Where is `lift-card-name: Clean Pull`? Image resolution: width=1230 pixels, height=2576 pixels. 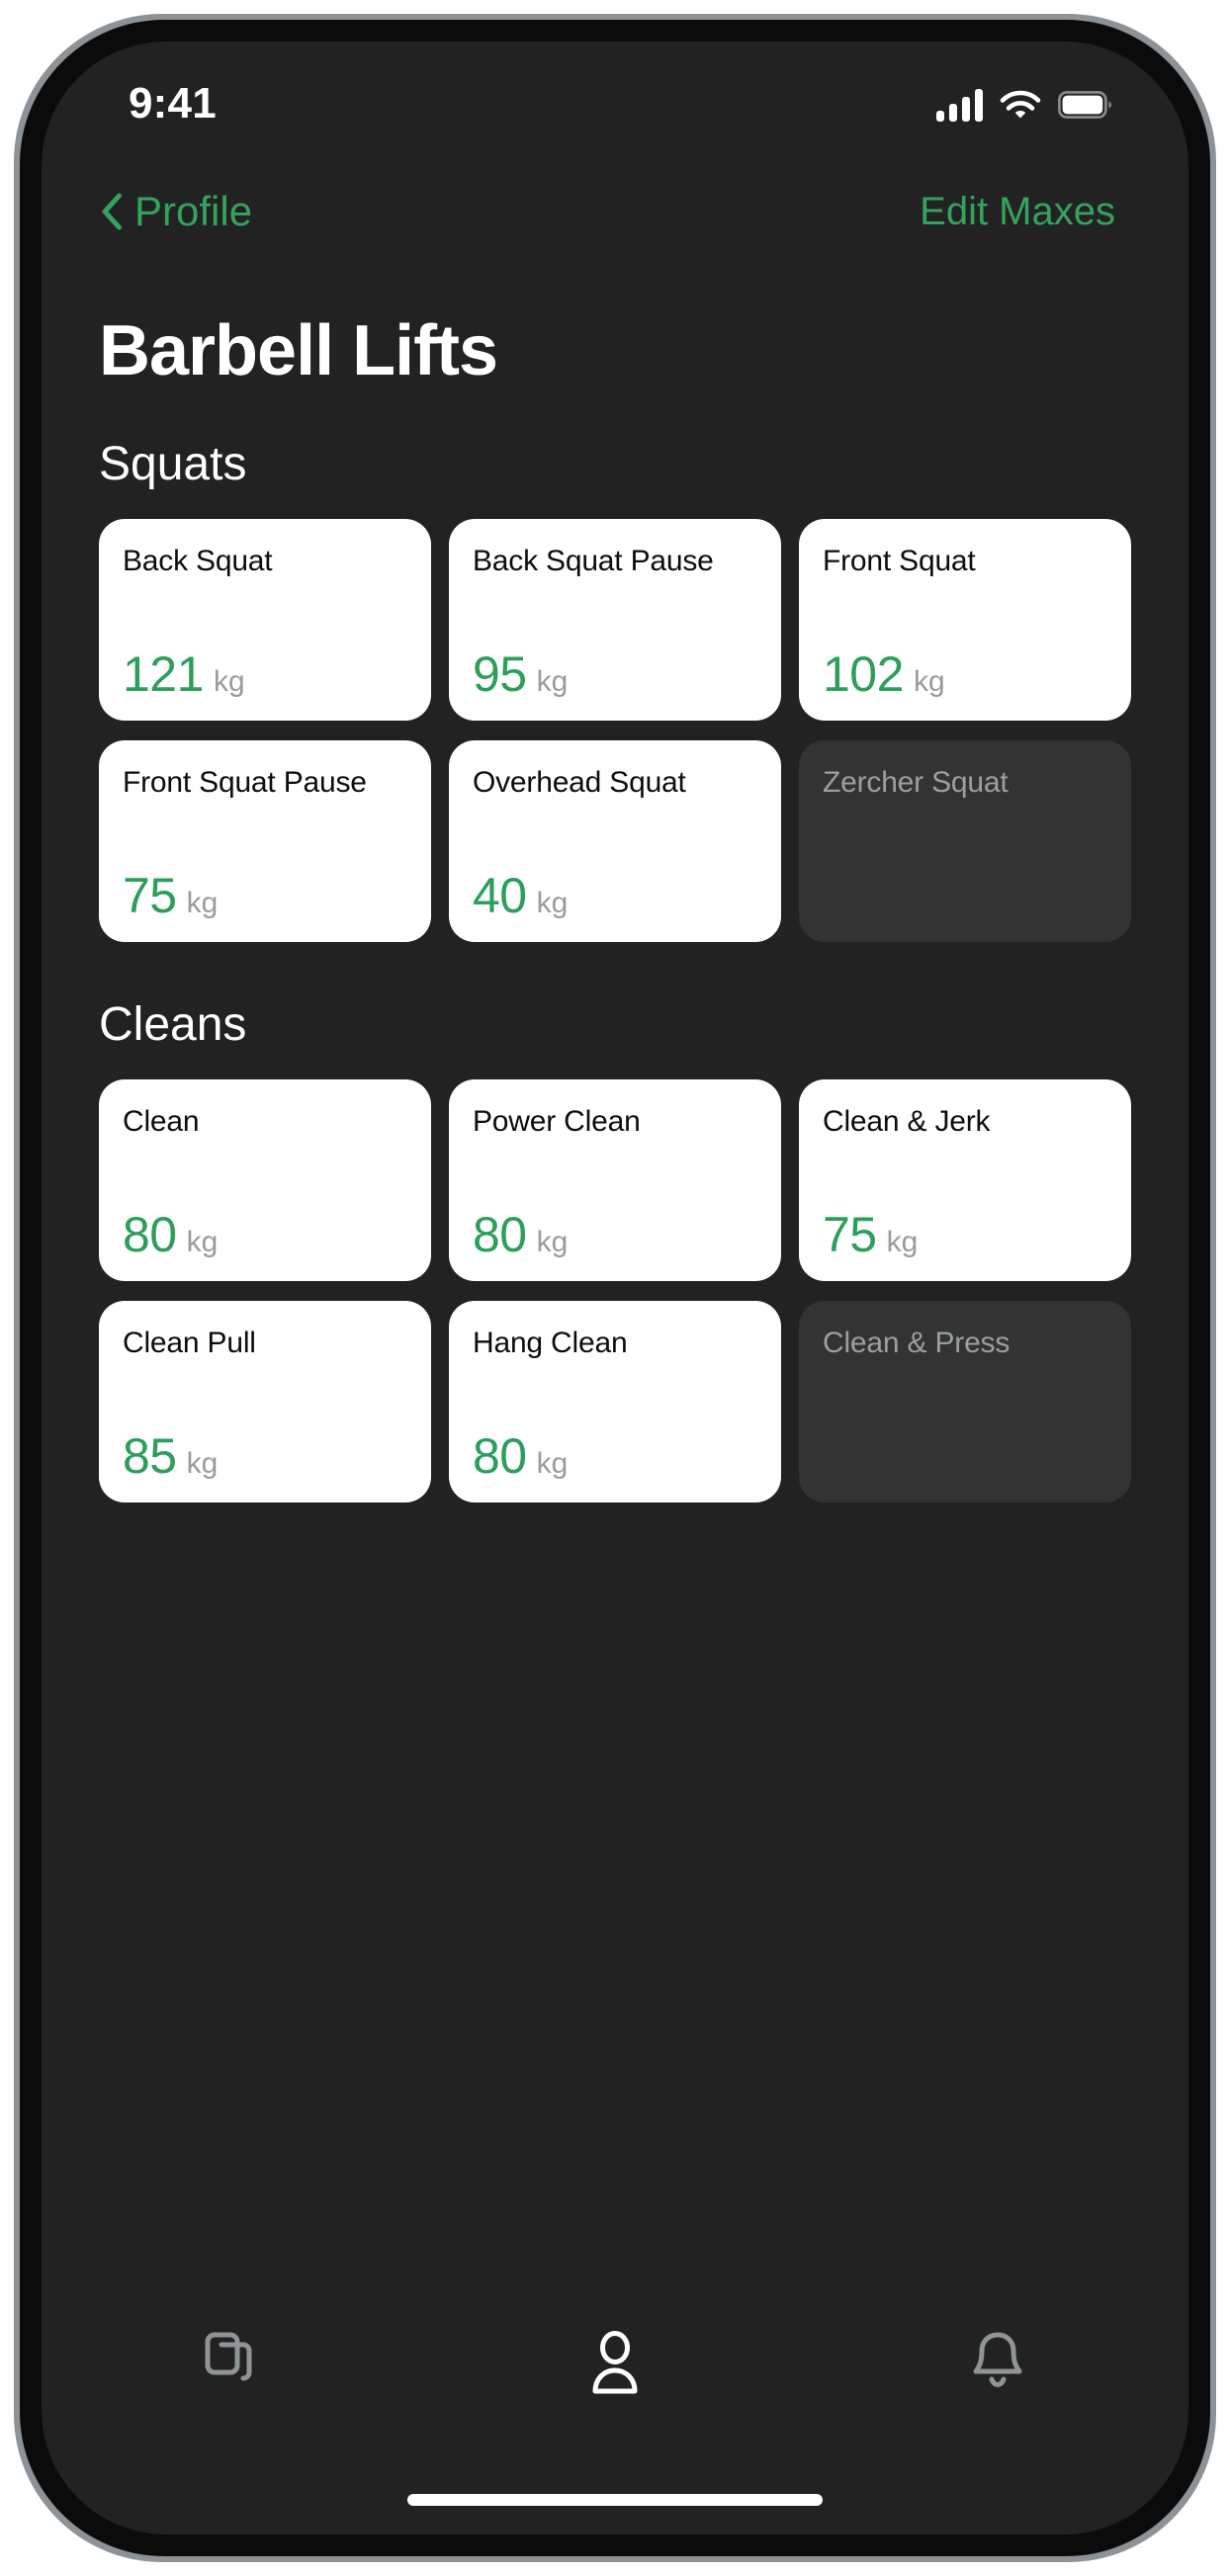 lift-card-name: Clean Pull is located at coordinates (190, 1343).